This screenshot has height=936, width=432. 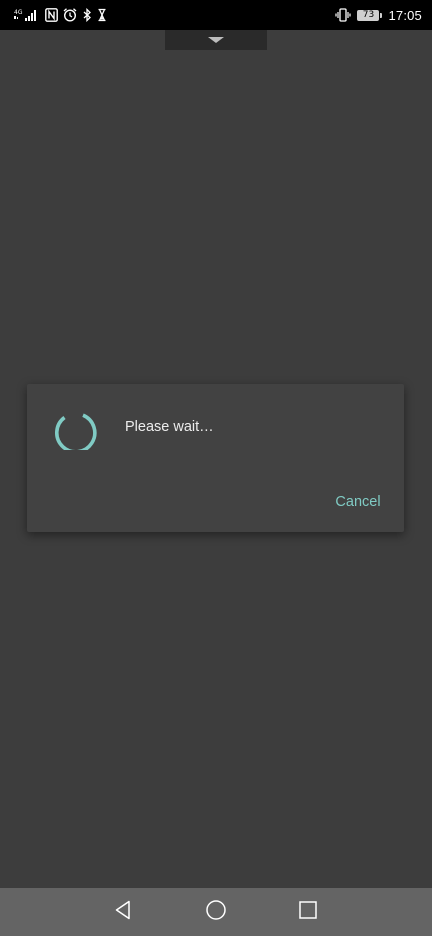 I want to click on back-button, so click(x=123, y=912).